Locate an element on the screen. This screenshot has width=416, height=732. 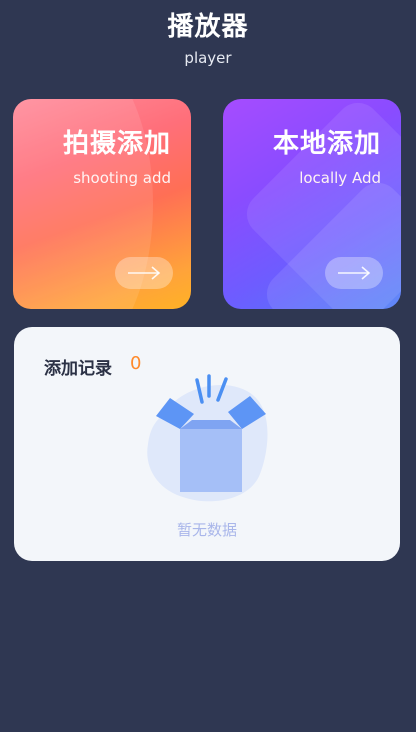
shooting-add-title: 拍摄添加 is located at coordinates (116, 144).